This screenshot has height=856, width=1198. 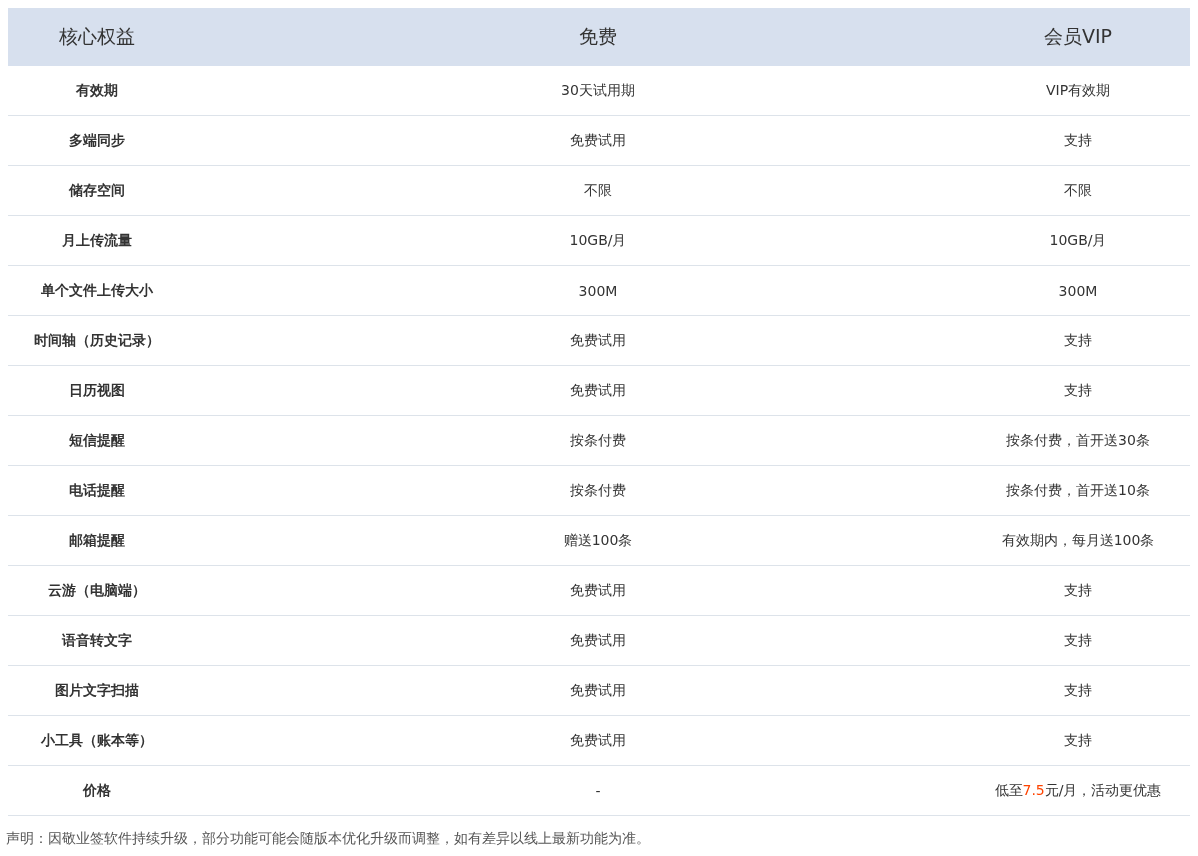 What do you see at coordinates (1078, 190) in the screenshot?
I see `table-cell: 不限` at bounding box center [1078, 190].